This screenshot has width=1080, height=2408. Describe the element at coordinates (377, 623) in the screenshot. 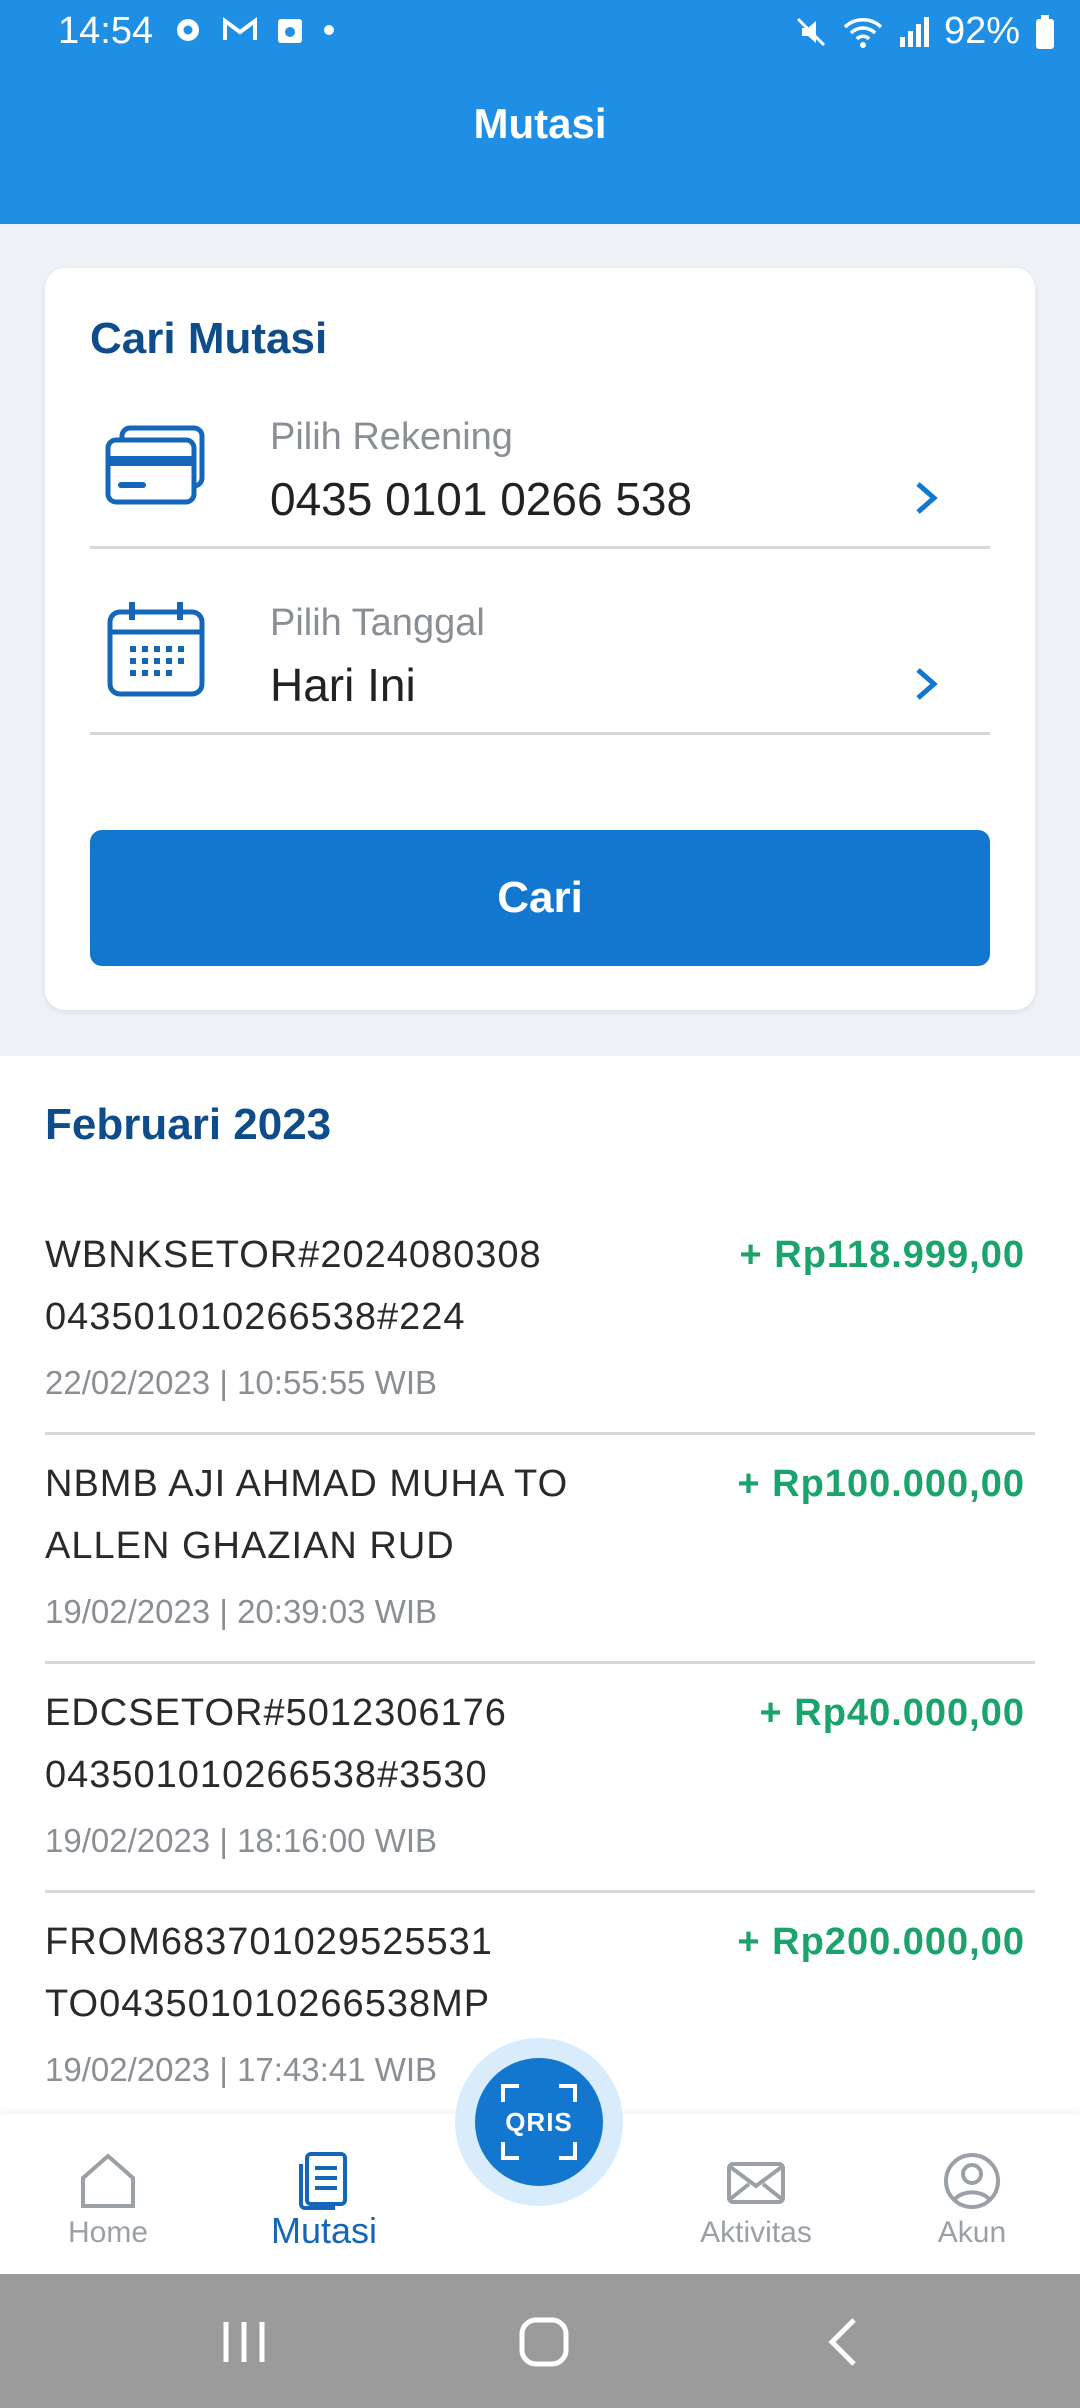

I see `date-label: Pilih Tanggal` at that location.